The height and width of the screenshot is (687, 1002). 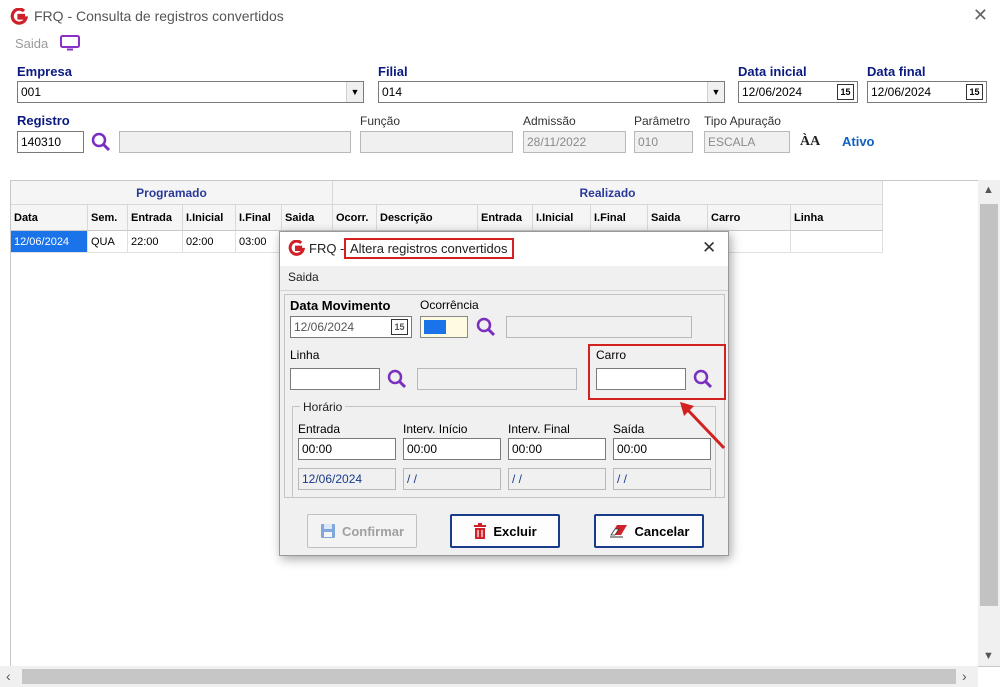 I want to click on registro-name-field, so click(x=235, y=142).